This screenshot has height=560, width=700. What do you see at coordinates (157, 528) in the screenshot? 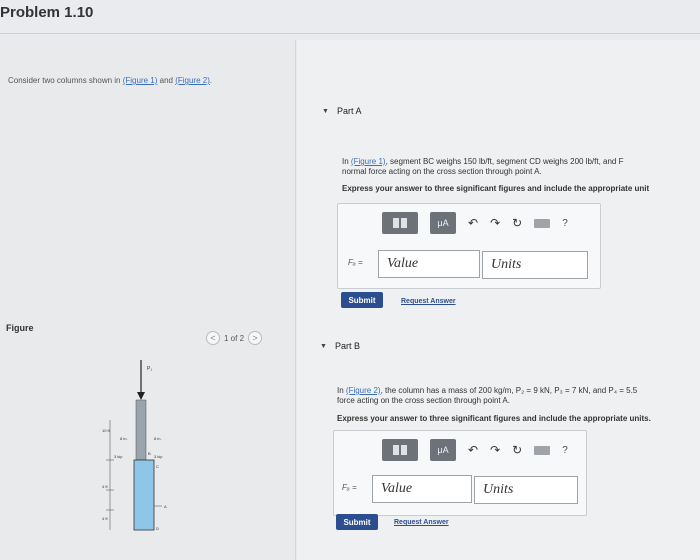
I see `point-label-d: D` at bounding box center [157, 528].